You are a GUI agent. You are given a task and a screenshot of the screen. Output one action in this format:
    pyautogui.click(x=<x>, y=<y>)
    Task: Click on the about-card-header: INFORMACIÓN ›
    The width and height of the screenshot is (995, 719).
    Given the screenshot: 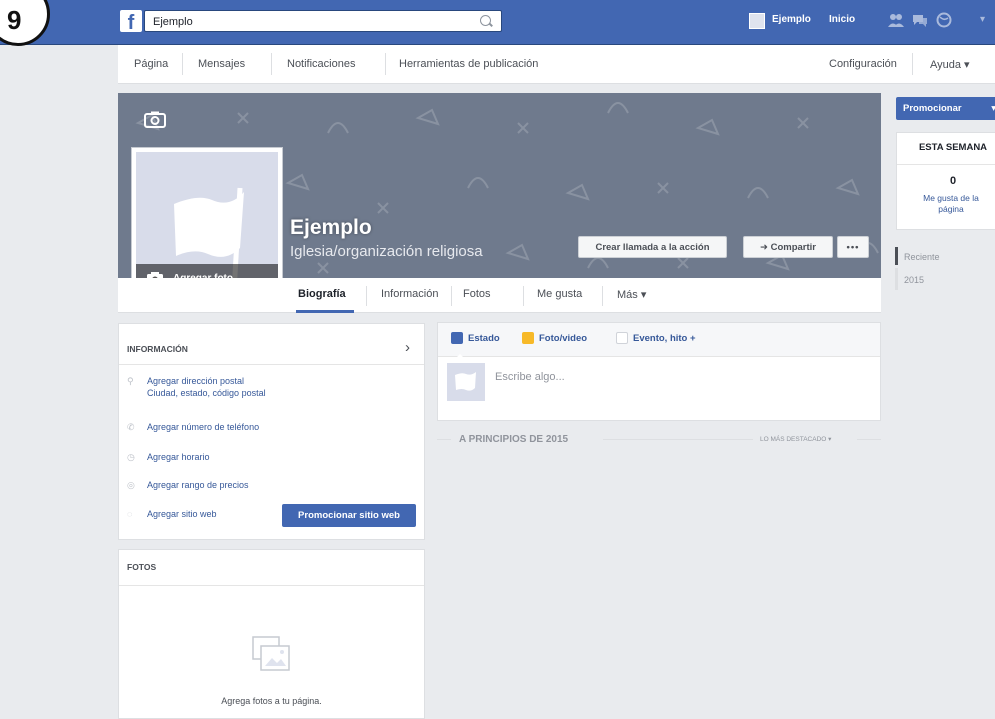 What is the action you would take?
    pyautogui.click(x=271, y=344)
    